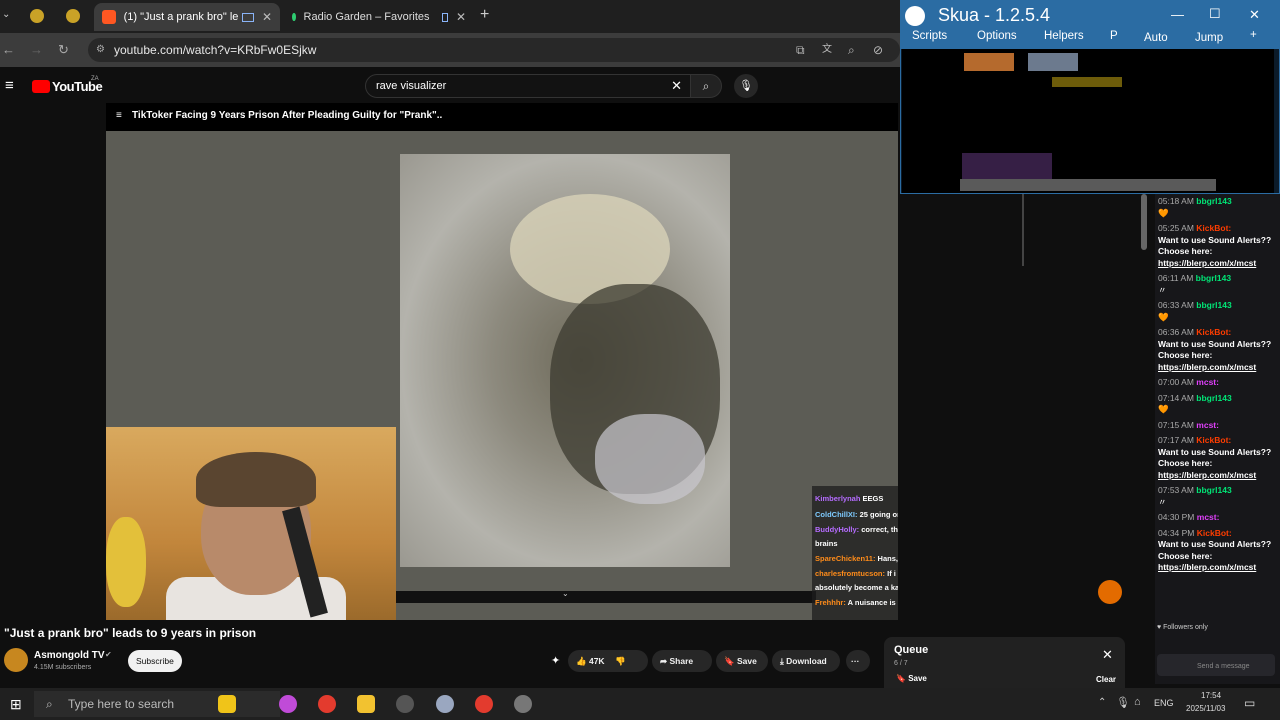  What do you see at coordinates (1090, 39) in the screenshot?
I see `skua-menu-bar: Scripts Options Helpers P Auto Jump +` at bounding box center [1090, 39].